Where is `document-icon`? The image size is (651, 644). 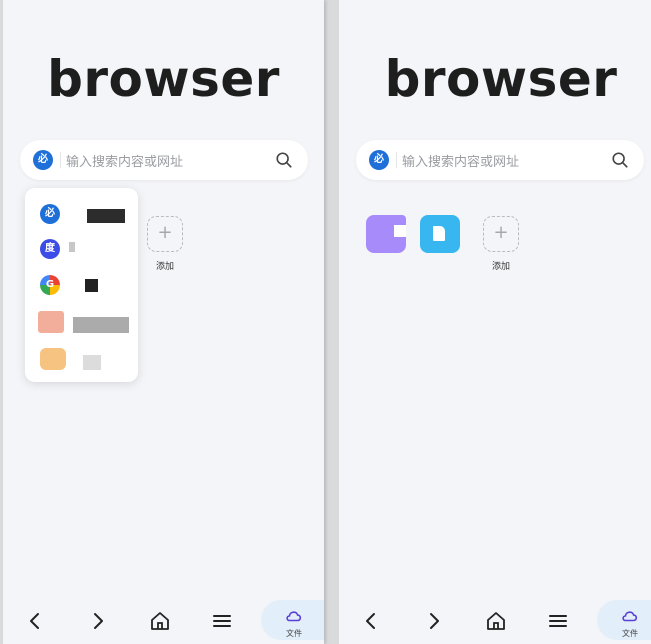
document-icon is located at coordinates (439, 233).